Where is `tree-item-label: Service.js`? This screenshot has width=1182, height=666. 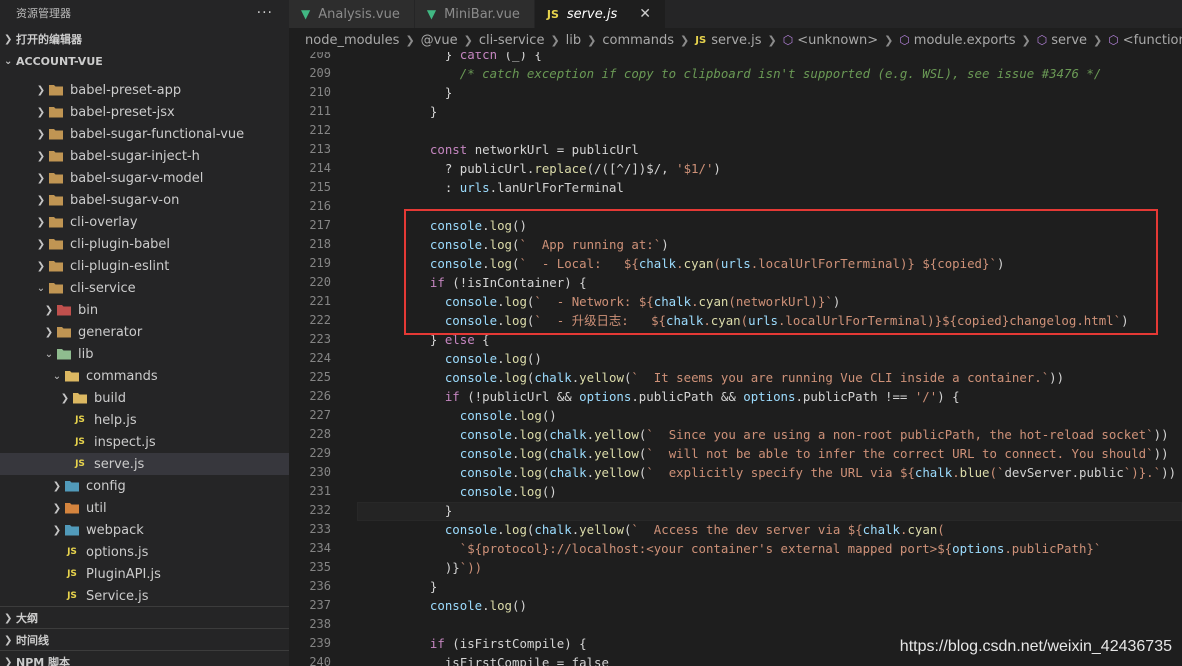 tree-item-label: Service.js is located at coordinates (117, 596).